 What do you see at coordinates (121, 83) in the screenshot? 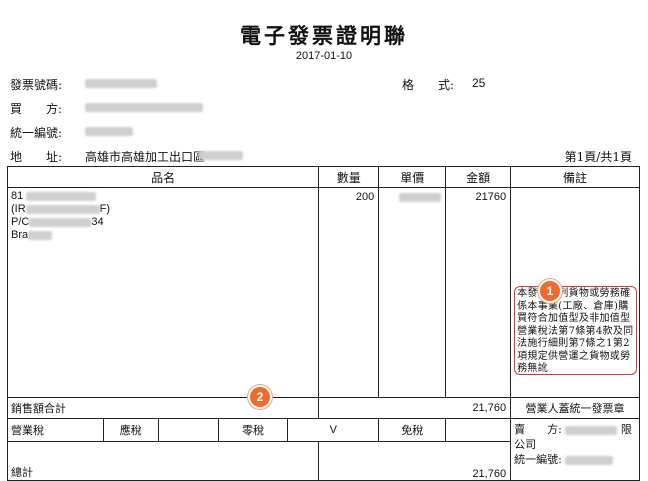
I see `redacted-invoice-number` at bounding box center [121, 83].